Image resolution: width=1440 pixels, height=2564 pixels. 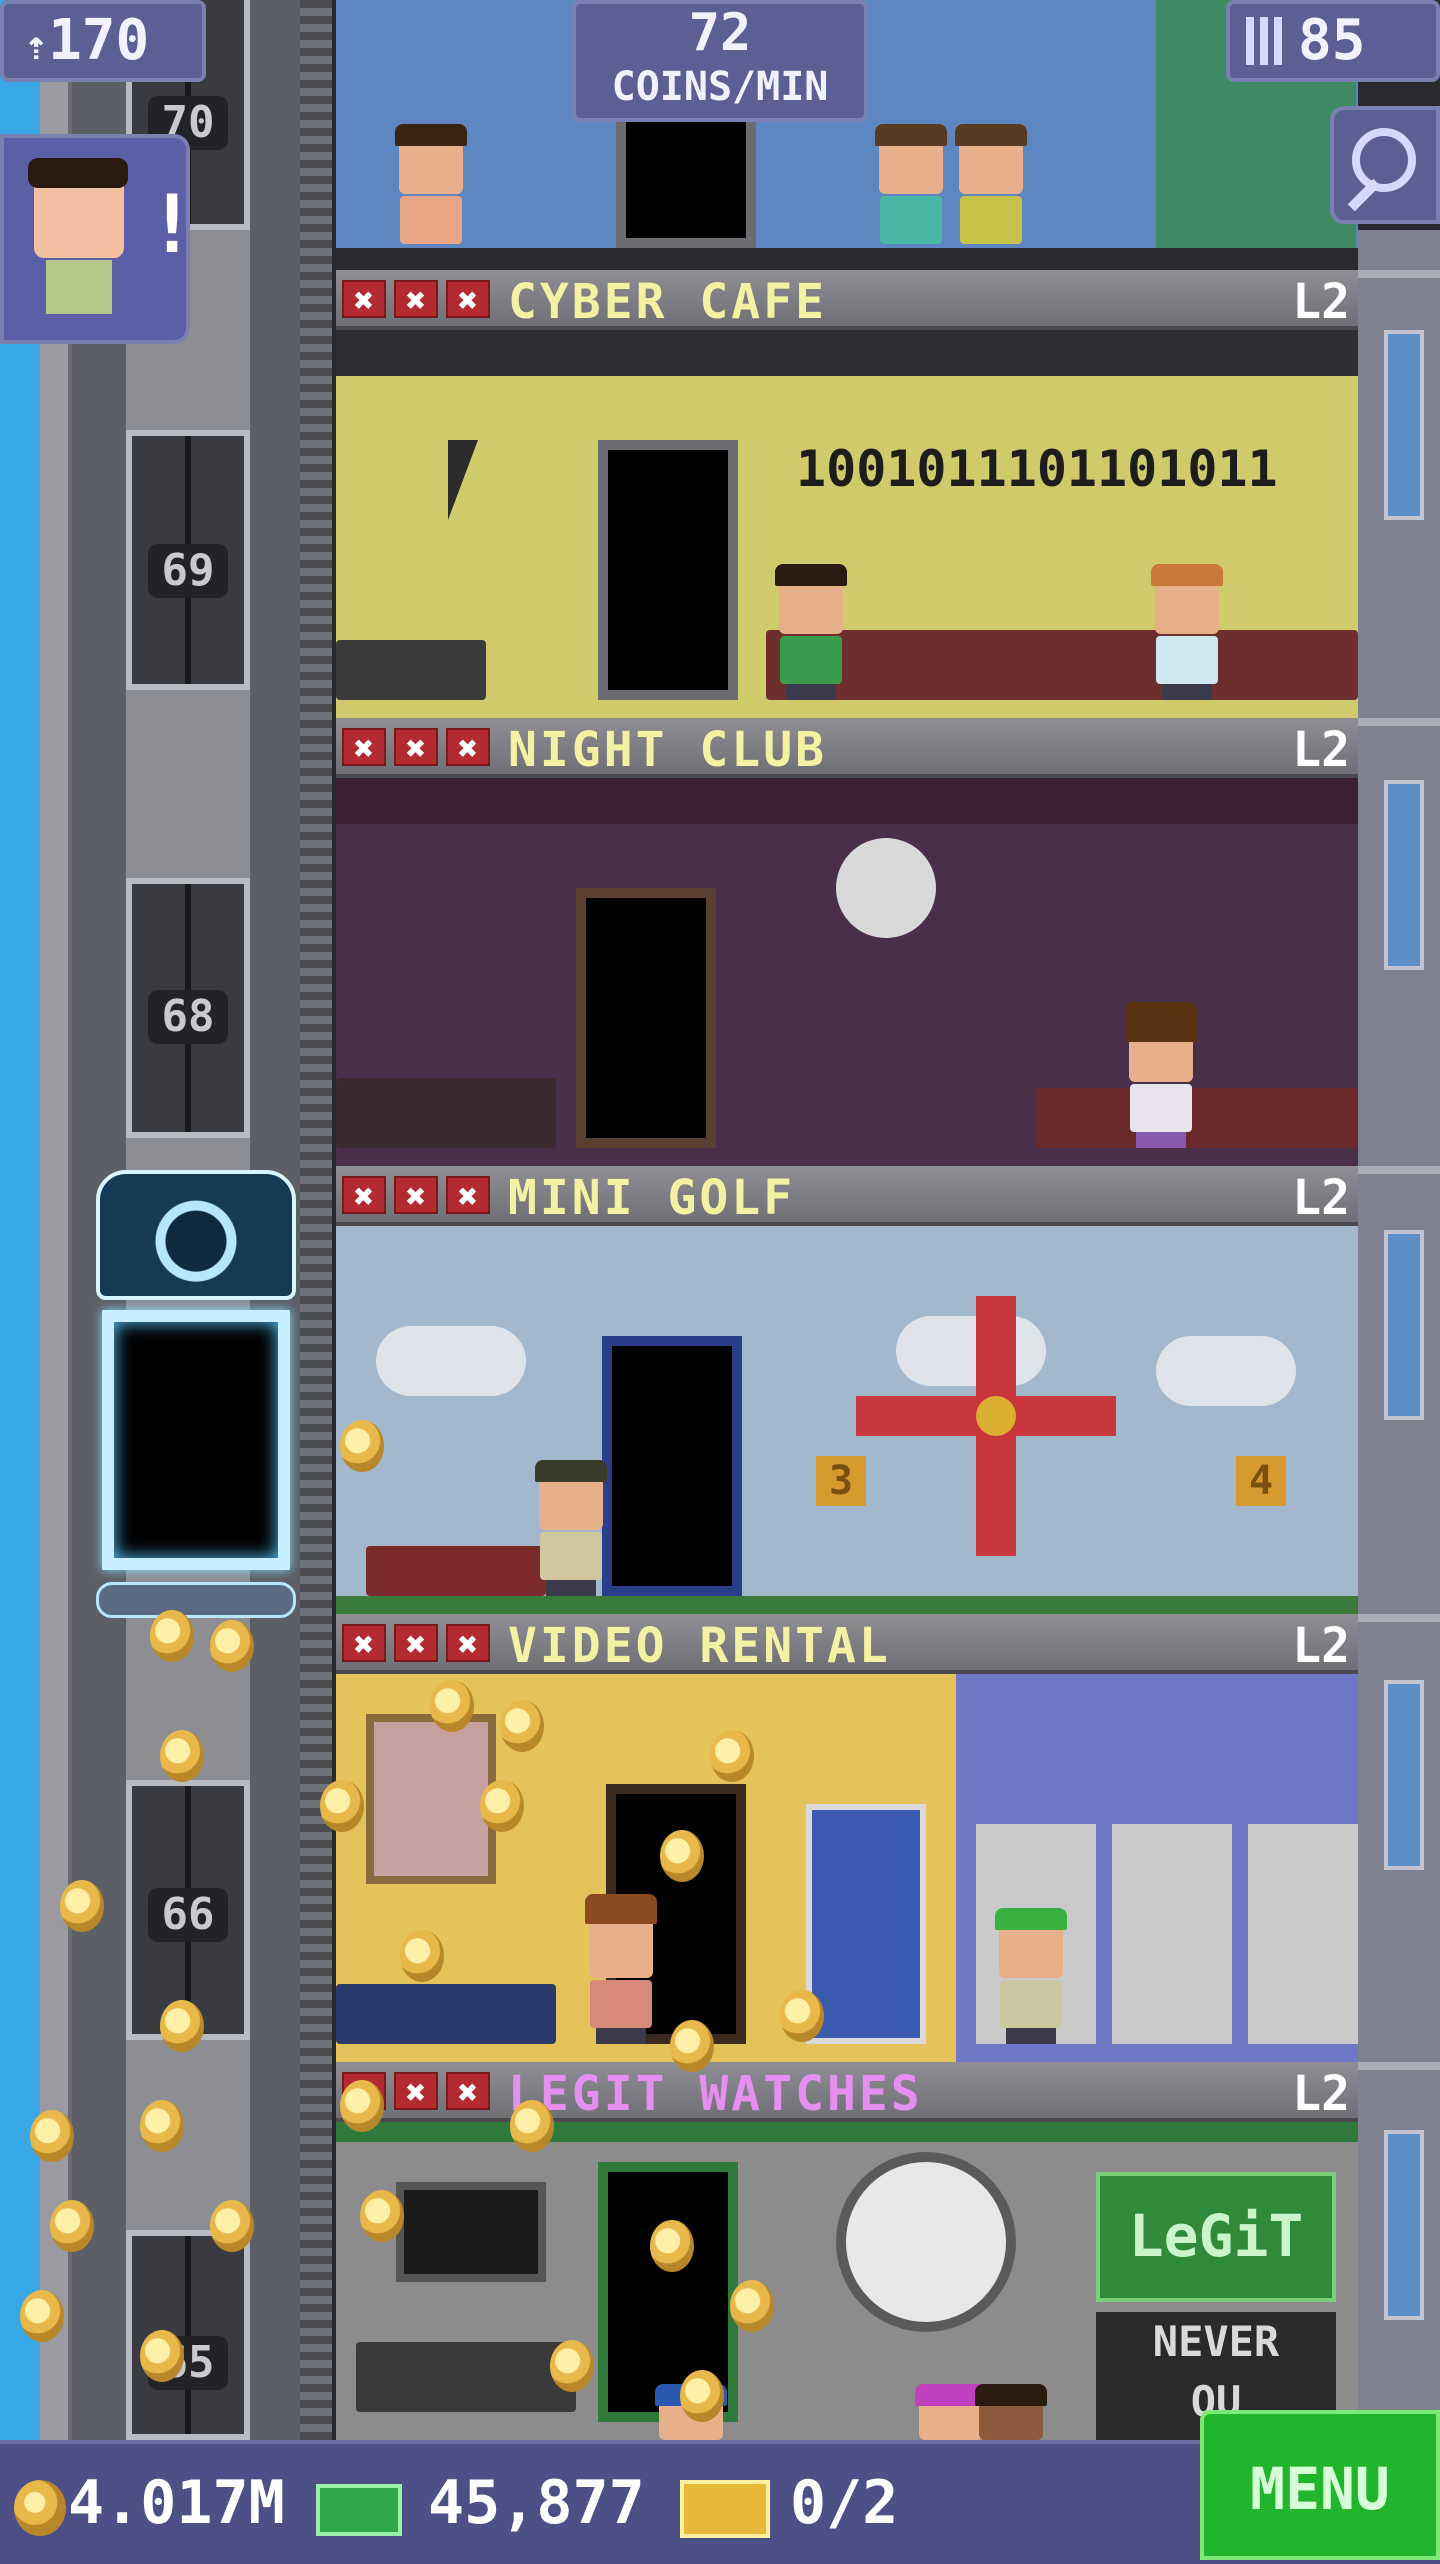 What do you see at coordinates (1266, 41) in the screenshot?
I see `building-icon` at bounding box center [1266, 41].